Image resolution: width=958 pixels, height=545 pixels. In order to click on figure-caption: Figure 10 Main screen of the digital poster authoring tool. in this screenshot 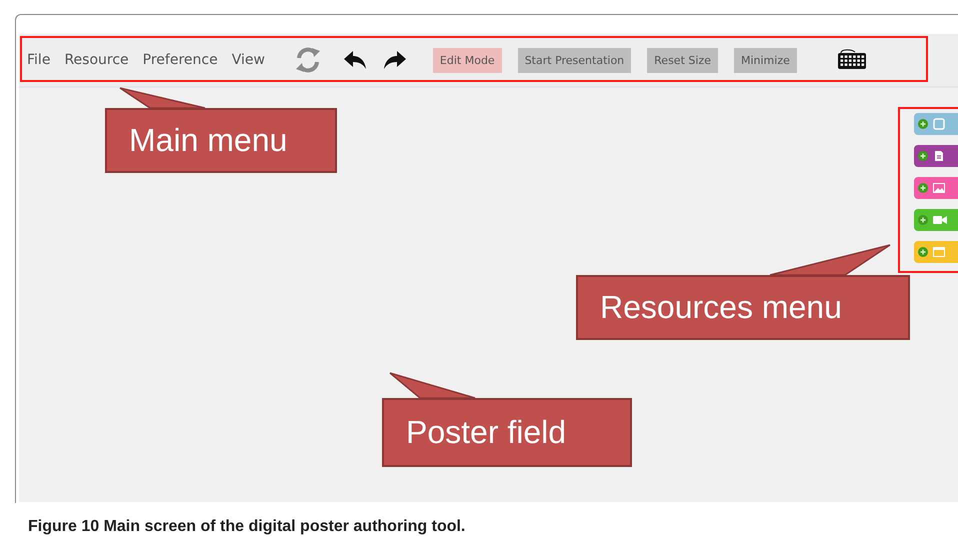, I will do `click(247, 527)`.